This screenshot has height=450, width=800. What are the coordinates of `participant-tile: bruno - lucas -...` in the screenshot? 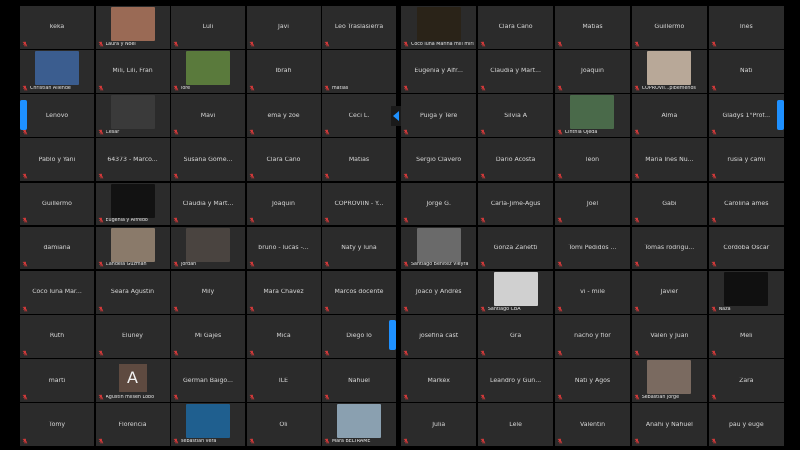 It's located at (283, 248).